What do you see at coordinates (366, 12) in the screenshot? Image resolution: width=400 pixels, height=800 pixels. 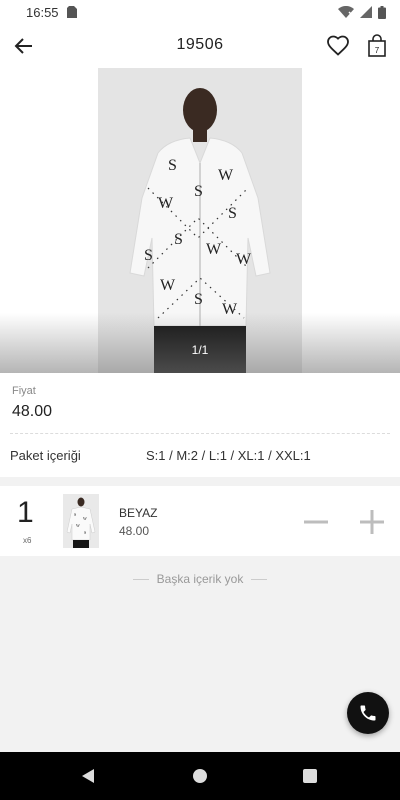 I see `signal-icon` at bounding box center [366, 12].